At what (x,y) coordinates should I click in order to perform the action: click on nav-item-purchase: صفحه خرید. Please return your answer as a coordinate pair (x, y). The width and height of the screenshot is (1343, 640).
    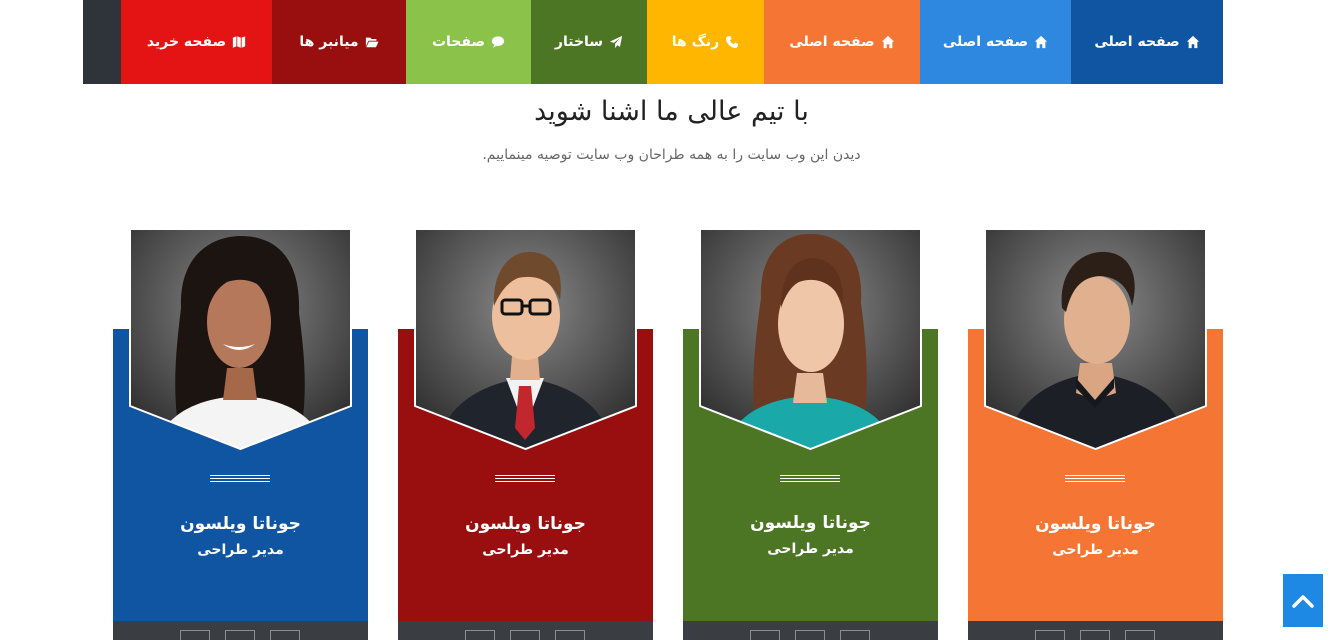
    Looking at the image, I should click on (196, 42).